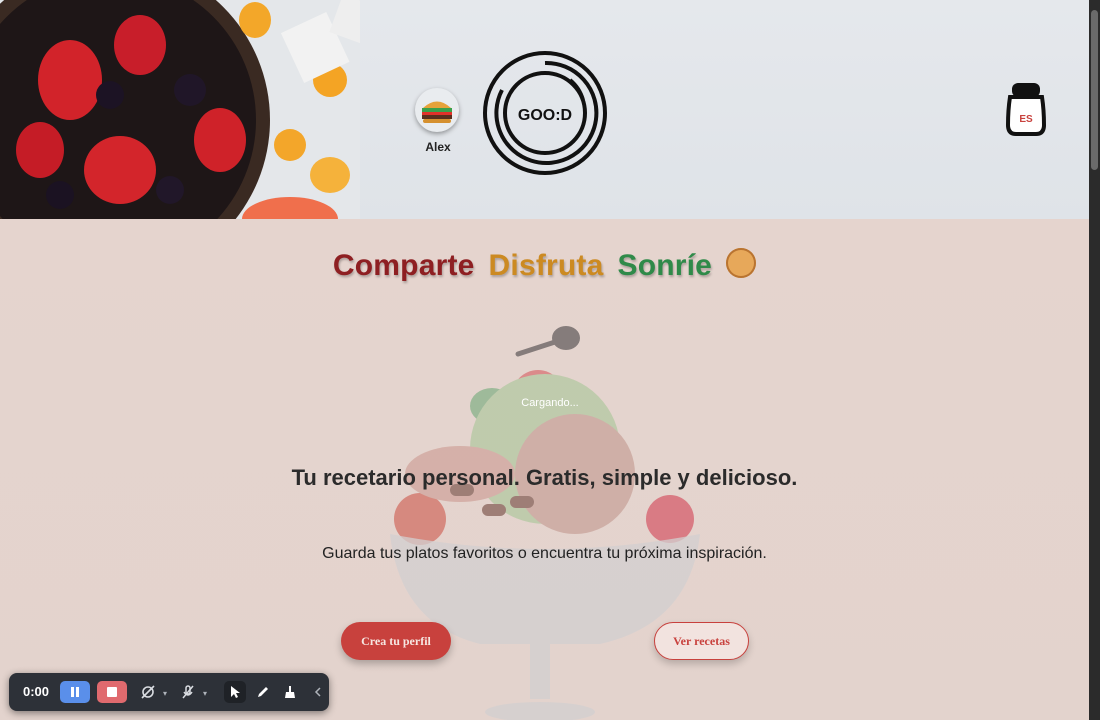  I want to click on pointer-icon, so click(235, 692).